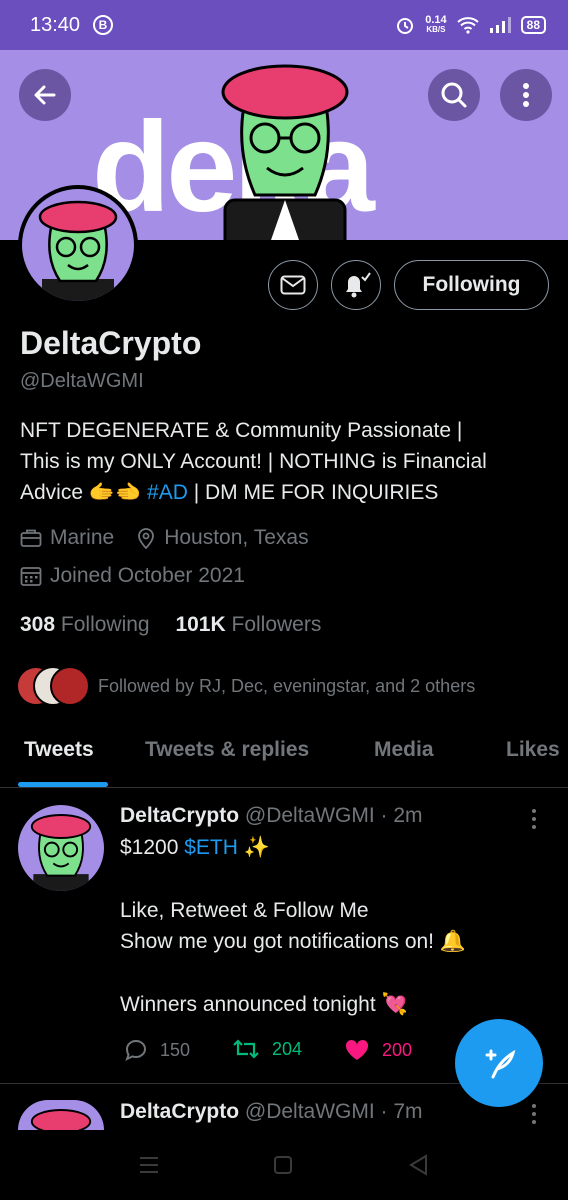 This screenshot has height=1200, width=568. What do you see at coordinates (63, 784) in the screenshot?
I see `active-tab-indicator` at bounding box center [63, 784].